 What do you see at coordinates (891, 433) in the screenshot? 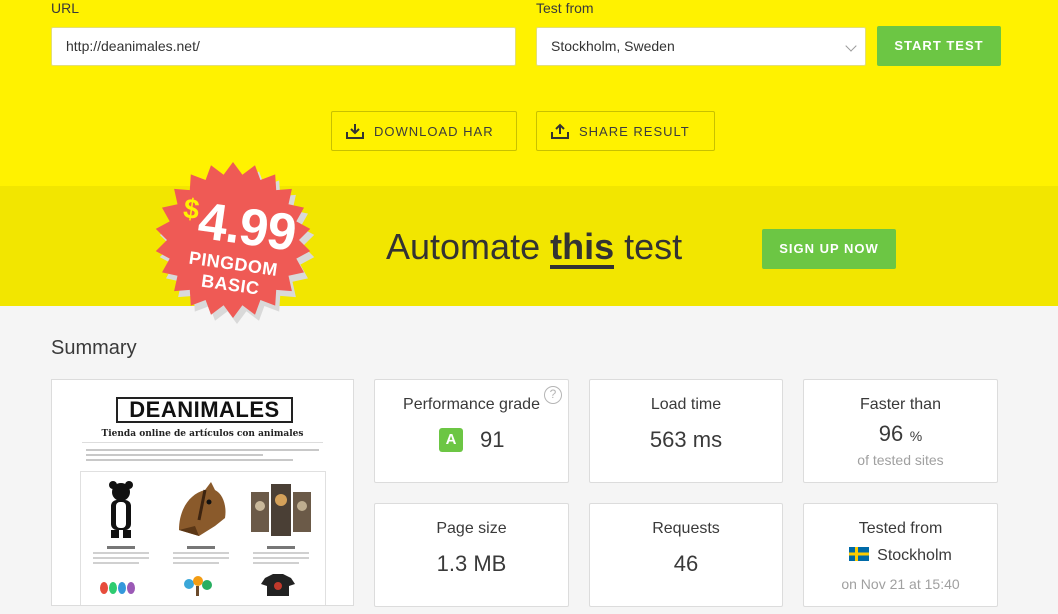
I see `faster-than-value: 96` at bounding box center [891, 433].